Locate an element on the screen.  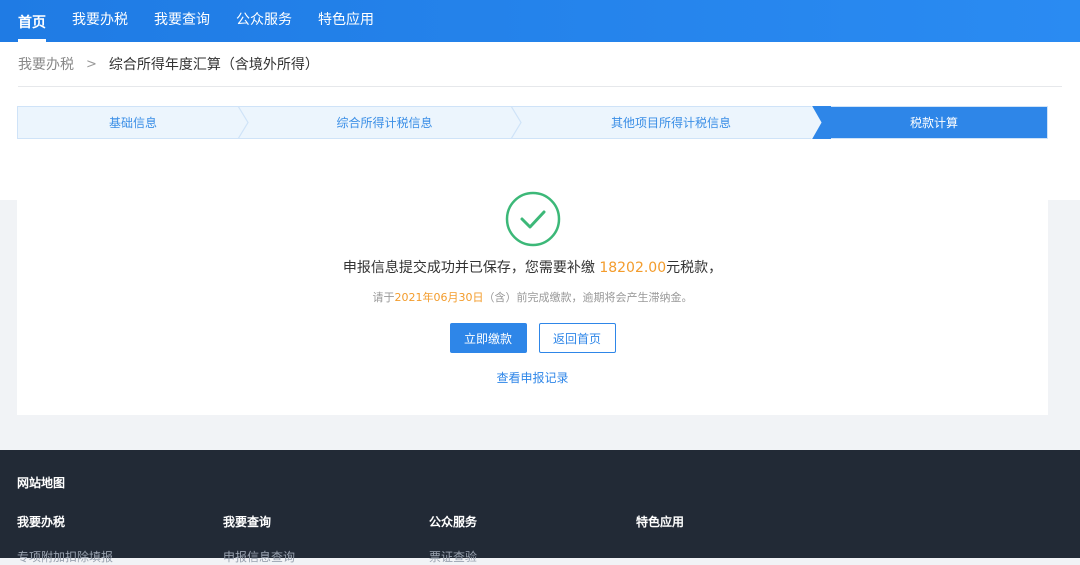
step-label: 税款计算 is located at coordinates (933, 123).